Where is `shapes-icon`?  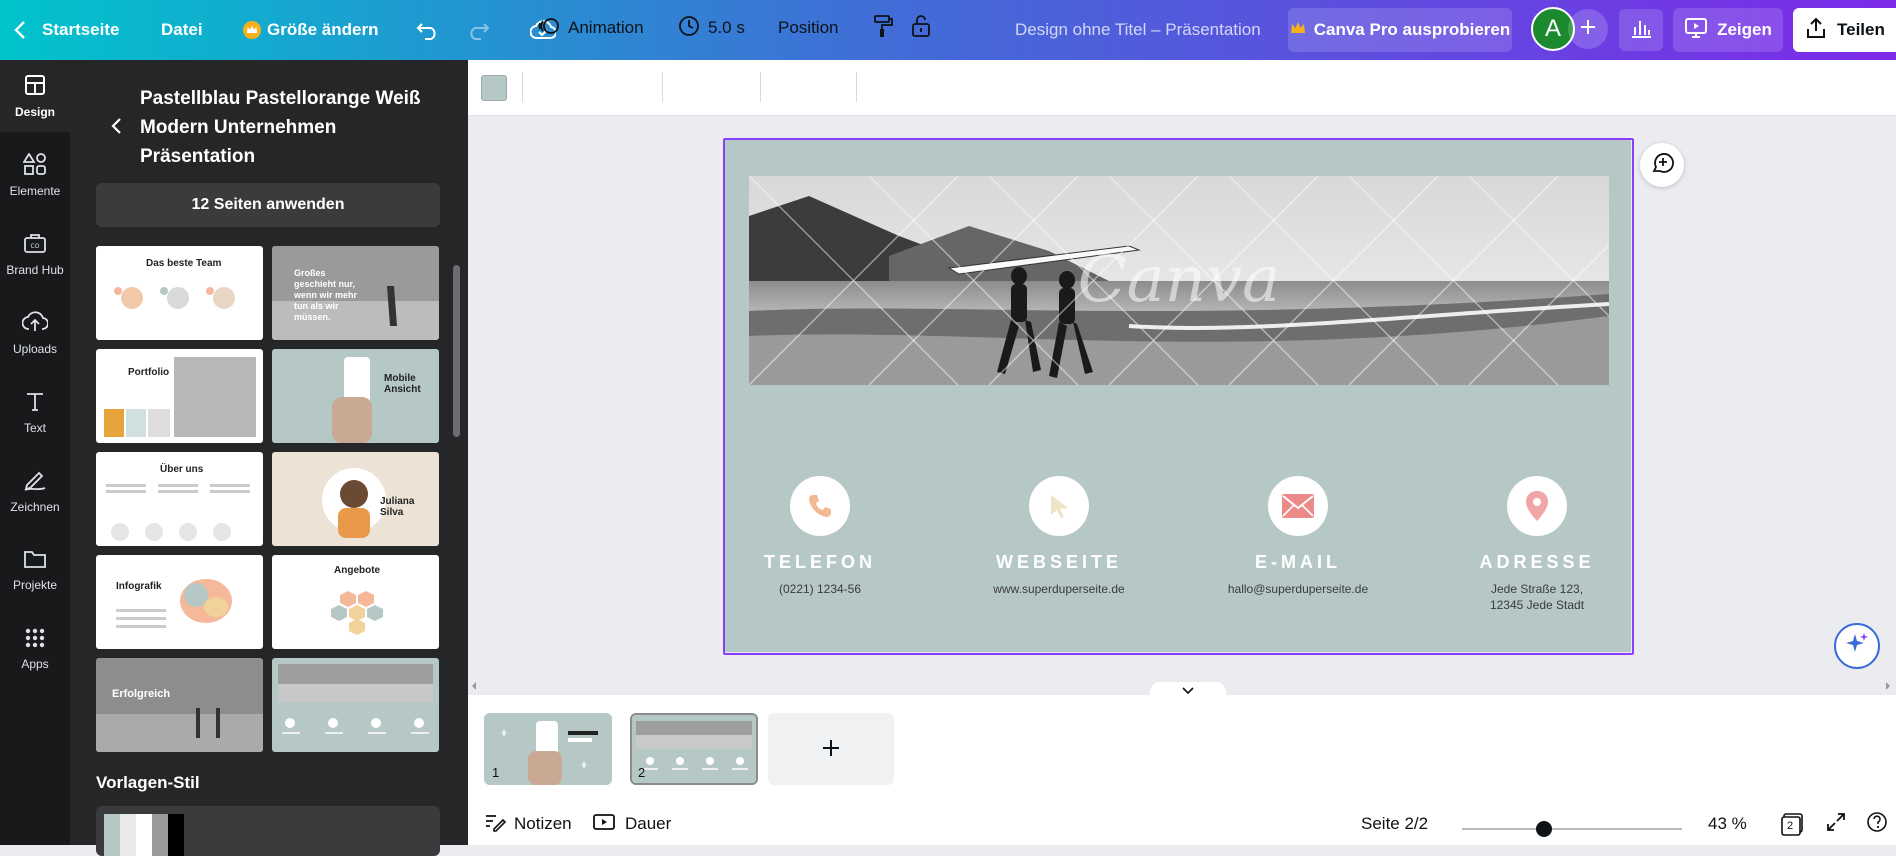
shapes-icon is located at coordinates (34, 164).